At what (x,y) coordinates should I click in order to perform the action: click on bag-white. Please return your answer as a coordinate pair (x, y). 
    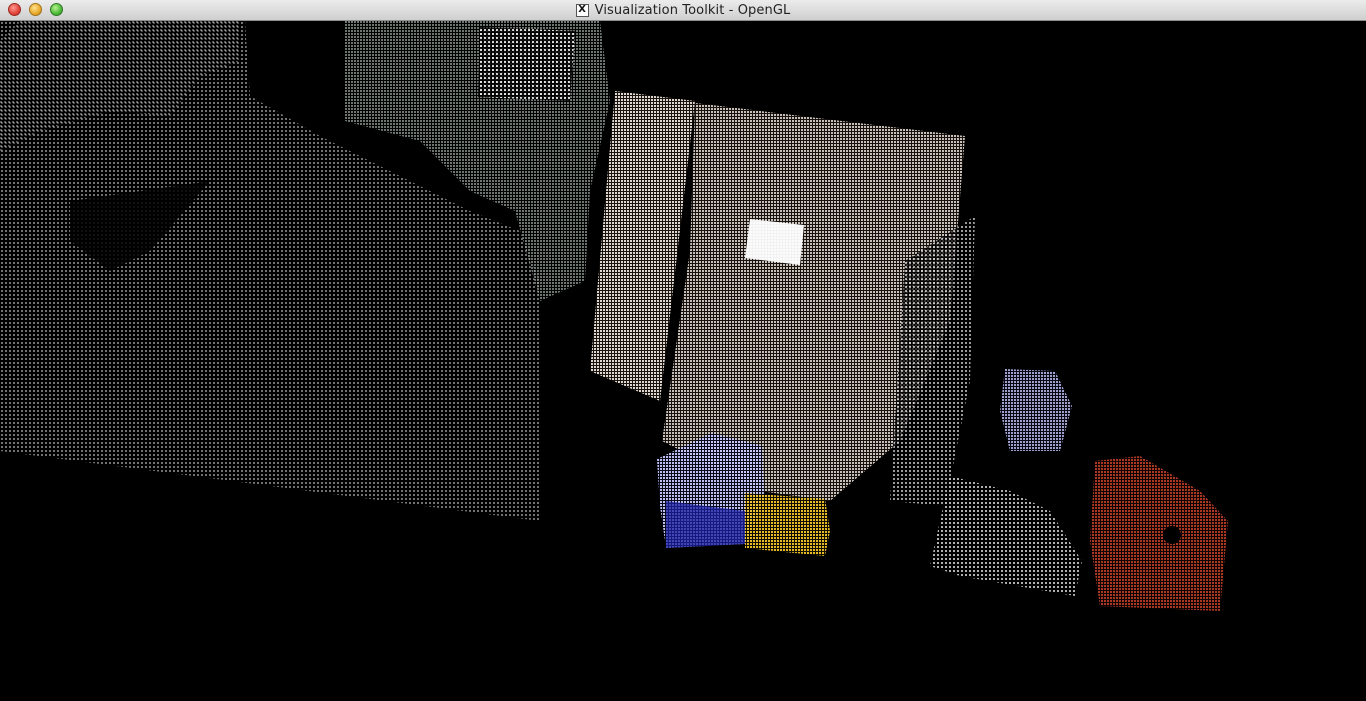
    Looking at the image, I should click on (1006, 536).